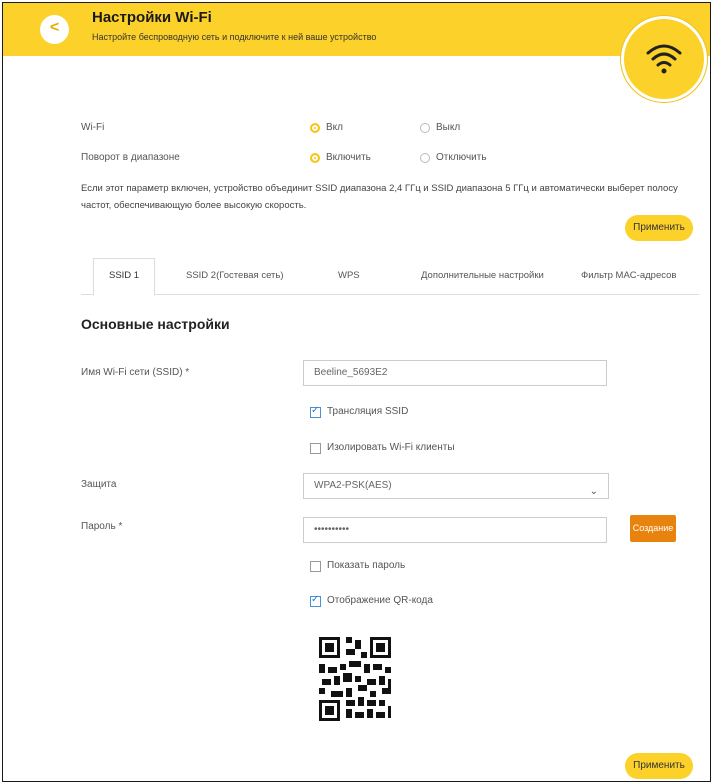 The height and width of the screenshot is (784, 721). Describe the element at coordinates (155, 324) in the screenshot. I see `section-title: Основные настройки` at that location.